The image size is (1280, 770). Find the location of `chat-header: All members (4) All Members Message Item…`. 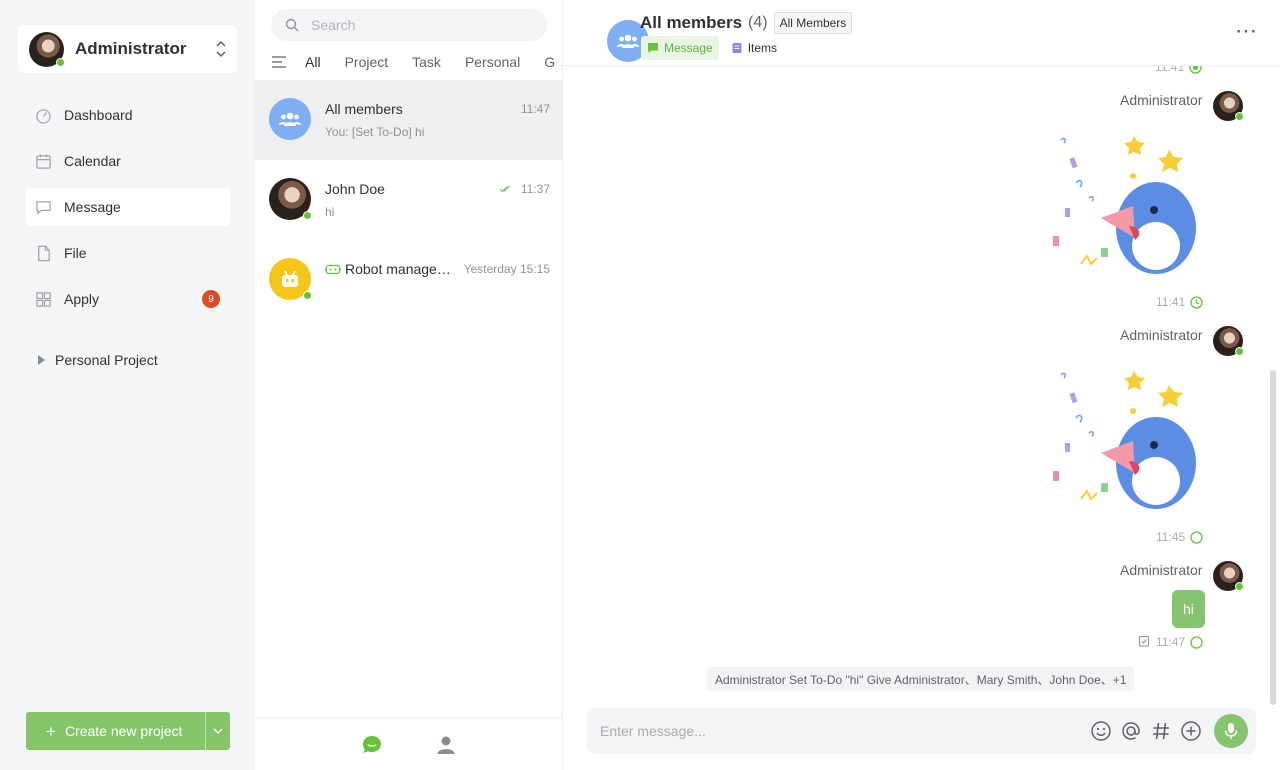

chat-header: All members (4) All Members Message Item… is located at coordinates (921, 33).